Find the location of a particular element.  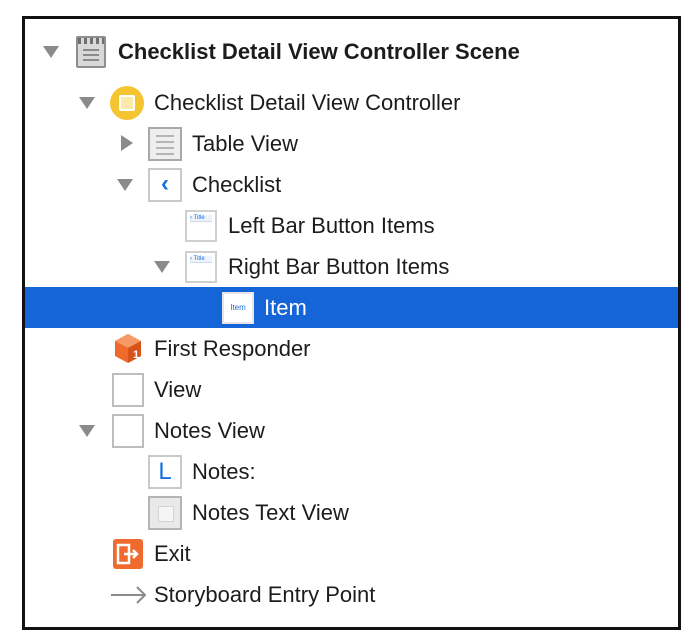

arrow-right-icon is located at coordinates (129, 595).